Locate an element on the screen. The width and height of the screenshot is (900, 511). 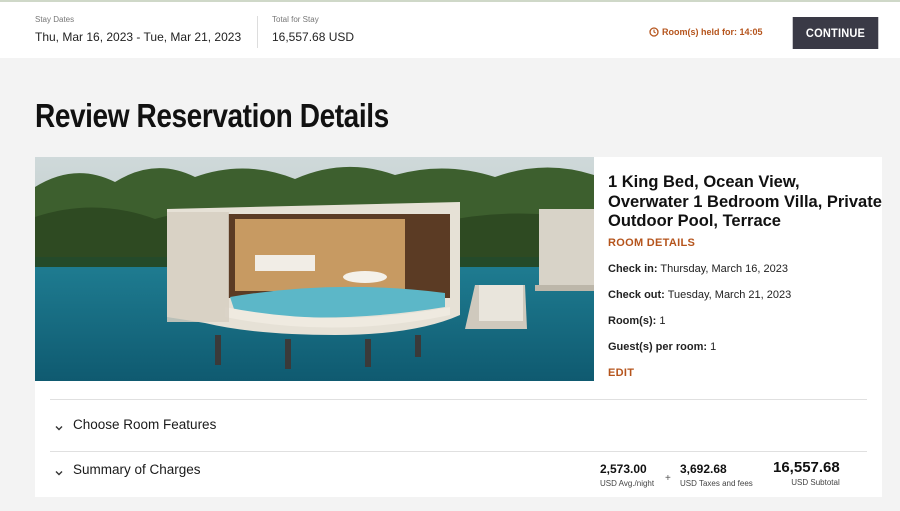
guests-row: Guest(s) per room: 1 is located at coordinates (745, 347).